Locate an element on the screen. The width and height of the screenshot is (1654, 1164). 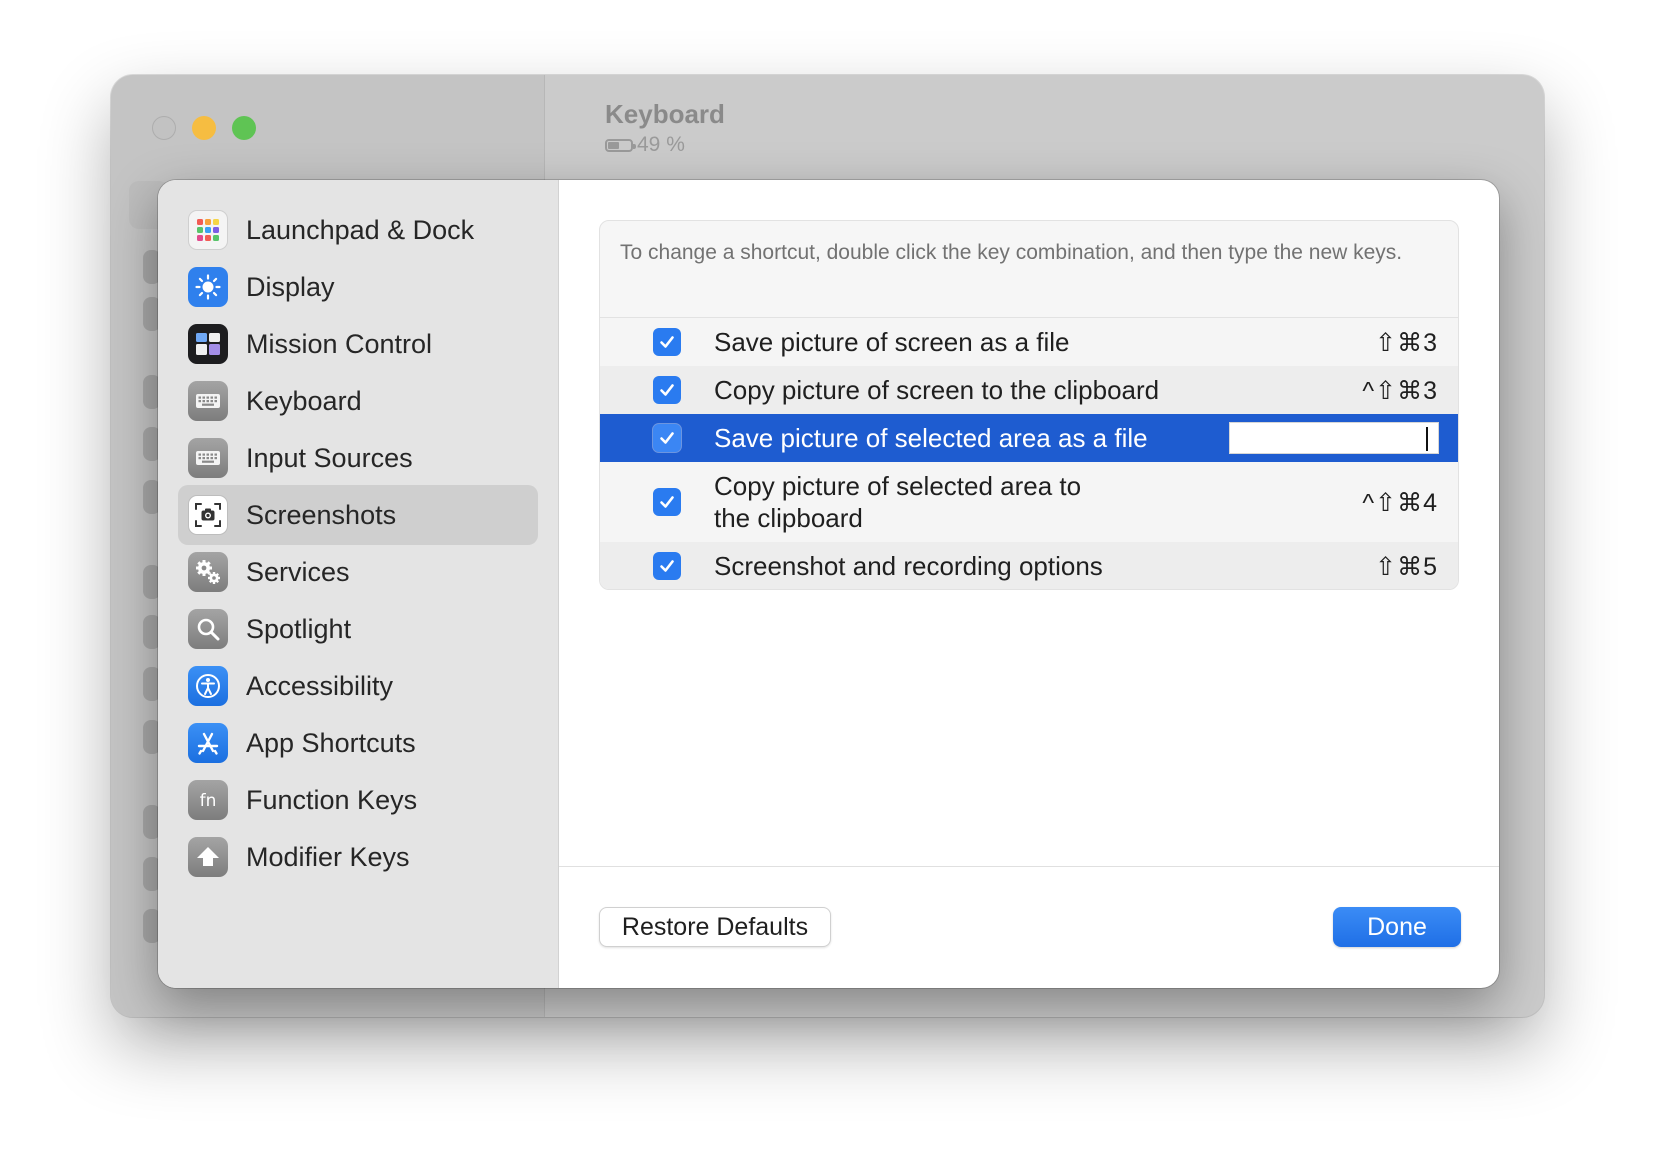
sidebar-item-spotlight: Spotlight is located at coordinates (358, 629).